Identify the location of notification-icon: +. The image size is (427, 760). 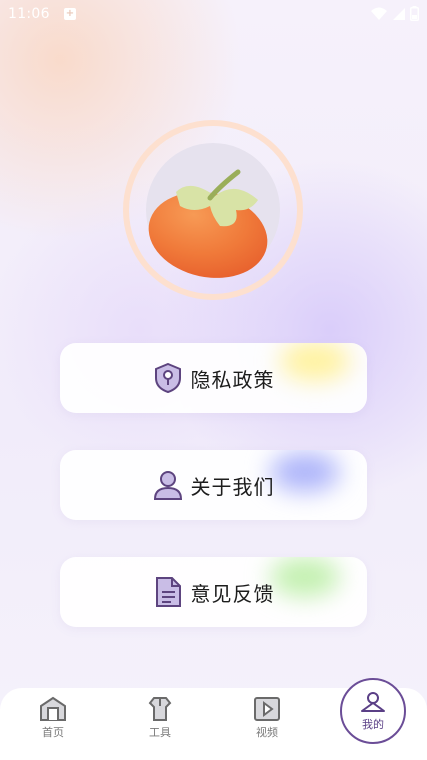
(70, 14).